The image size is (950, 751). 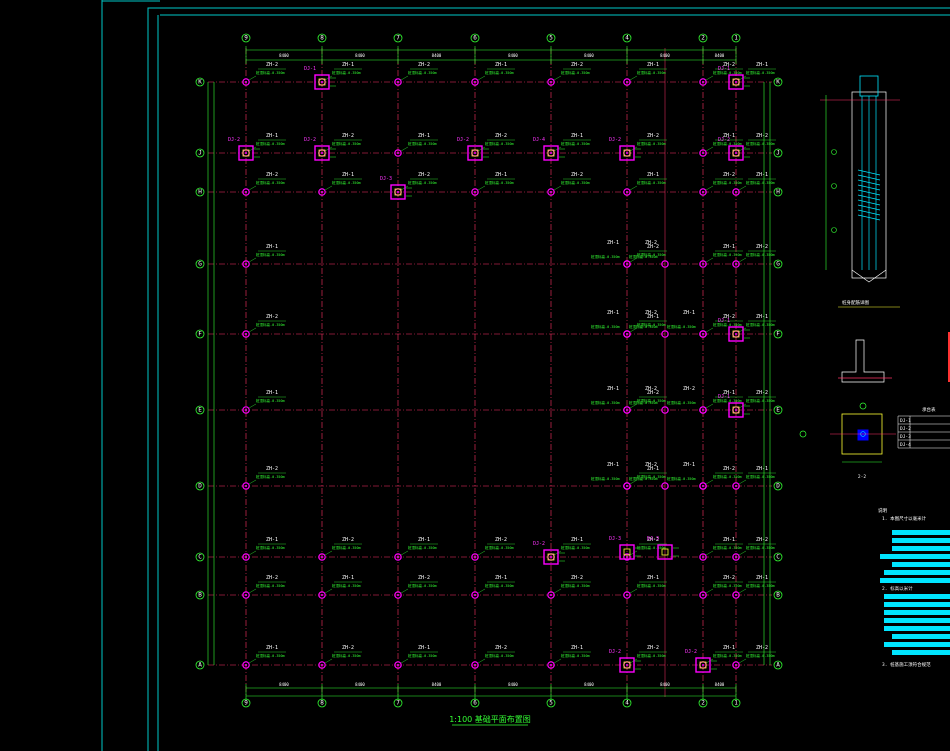 I want to click on cap-plan-label: 2-2, so click(x=862, y=477).